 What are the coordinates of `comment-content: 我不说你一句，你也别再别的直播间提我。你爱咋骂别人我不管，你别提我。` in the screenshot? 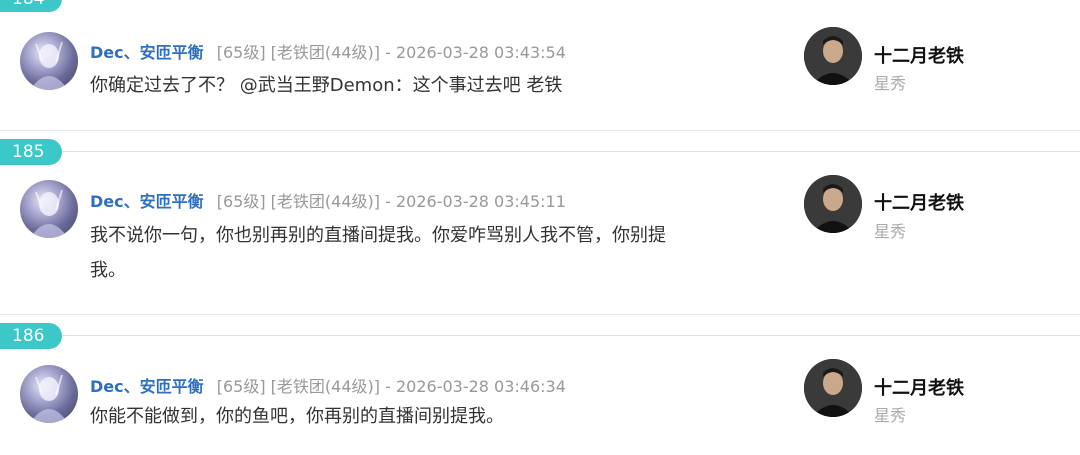 It's located at (378, 253).